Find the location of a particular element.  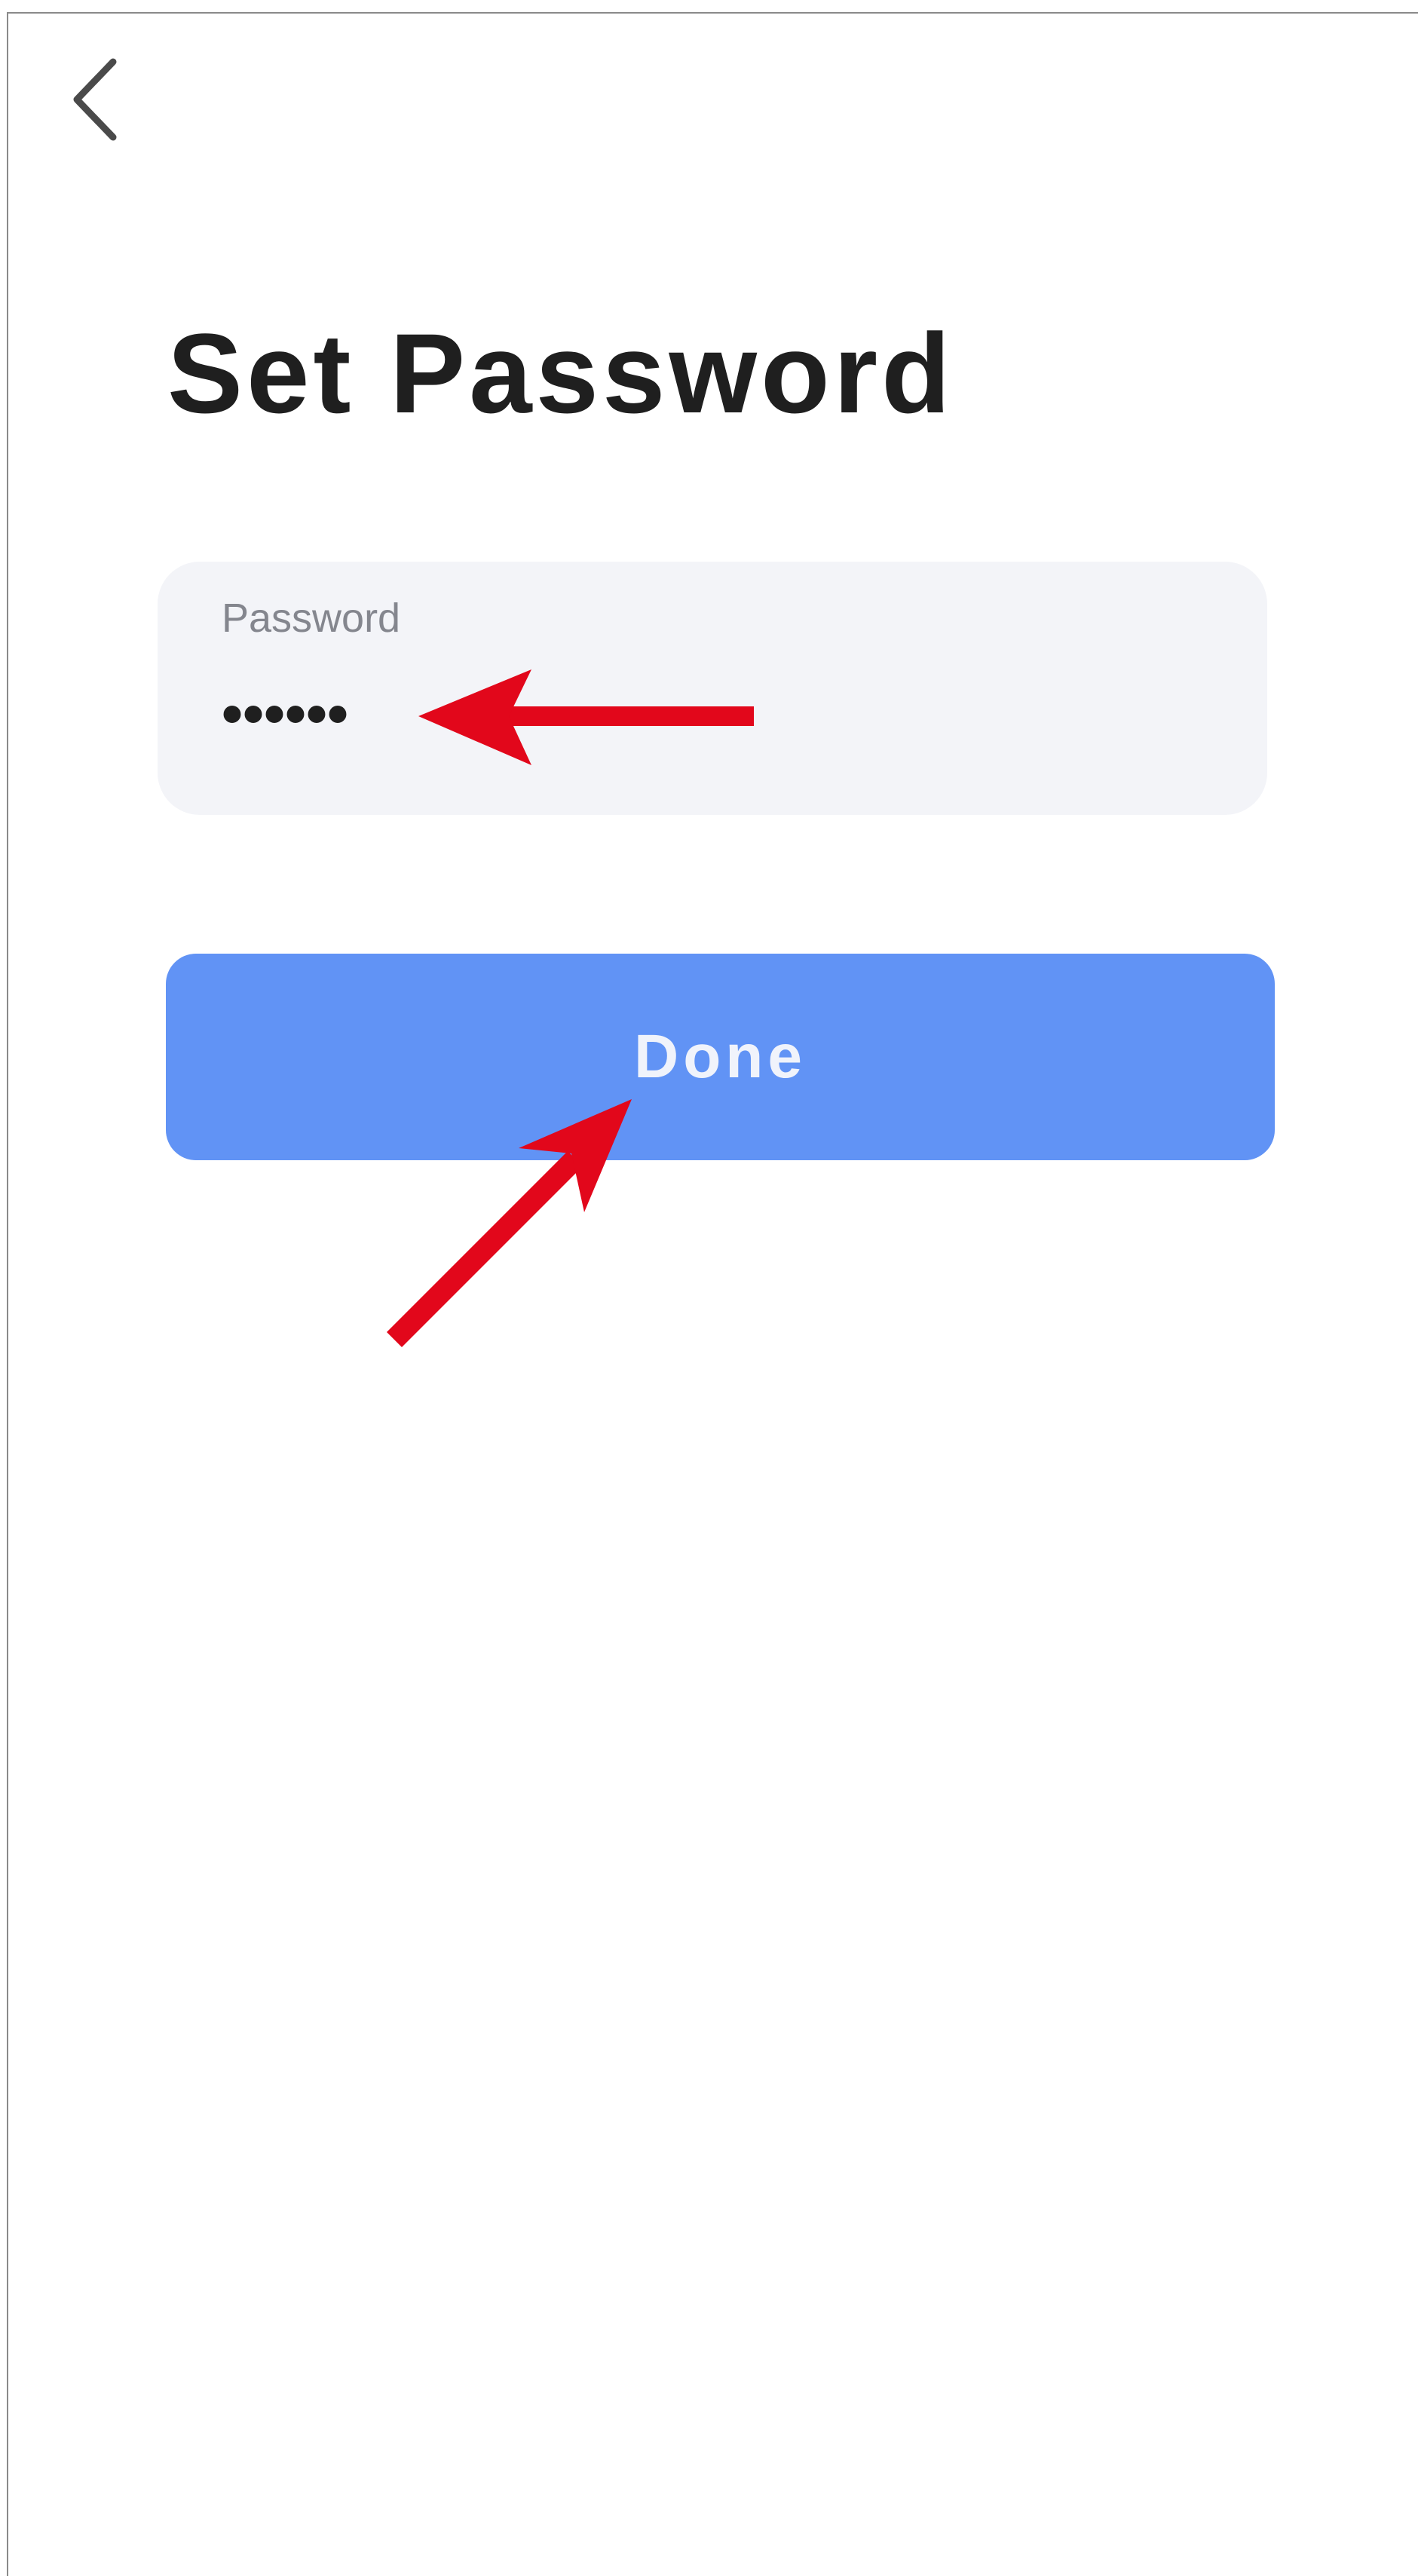

done-button: Done is located at coordinates (720, 1057).